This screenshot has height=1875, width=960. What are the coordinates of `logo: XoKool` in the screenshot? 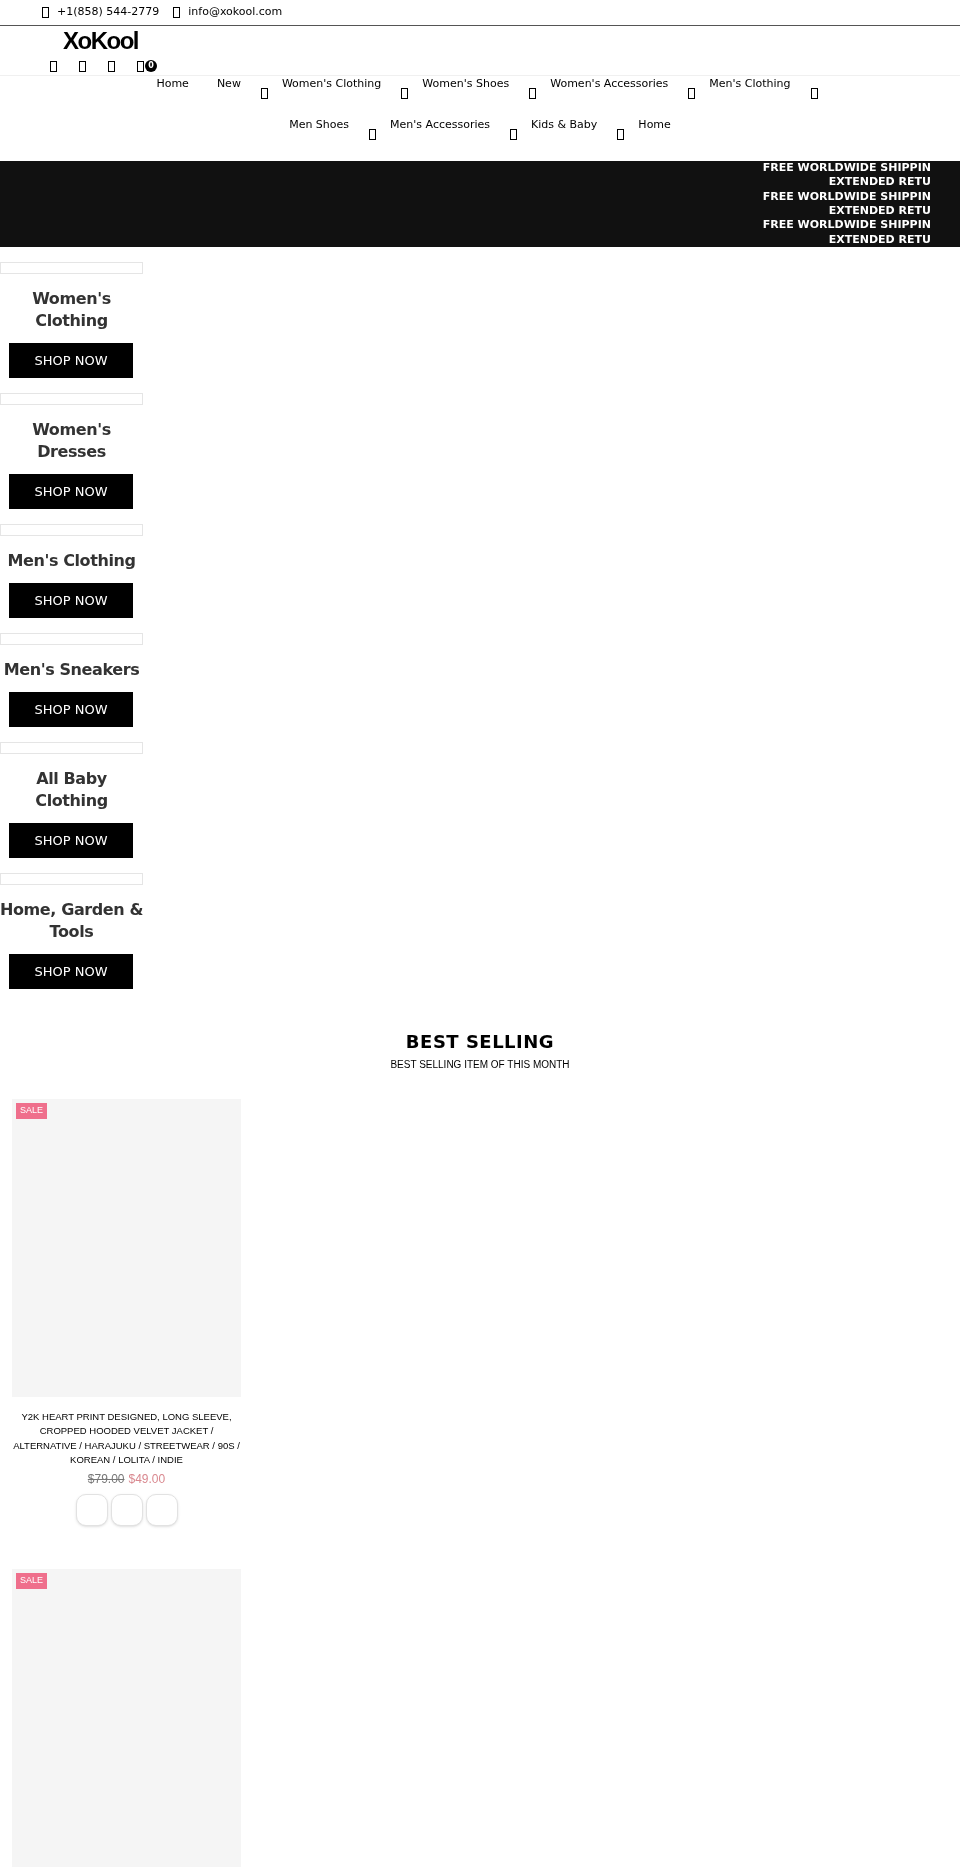 It's located at (100, 40).